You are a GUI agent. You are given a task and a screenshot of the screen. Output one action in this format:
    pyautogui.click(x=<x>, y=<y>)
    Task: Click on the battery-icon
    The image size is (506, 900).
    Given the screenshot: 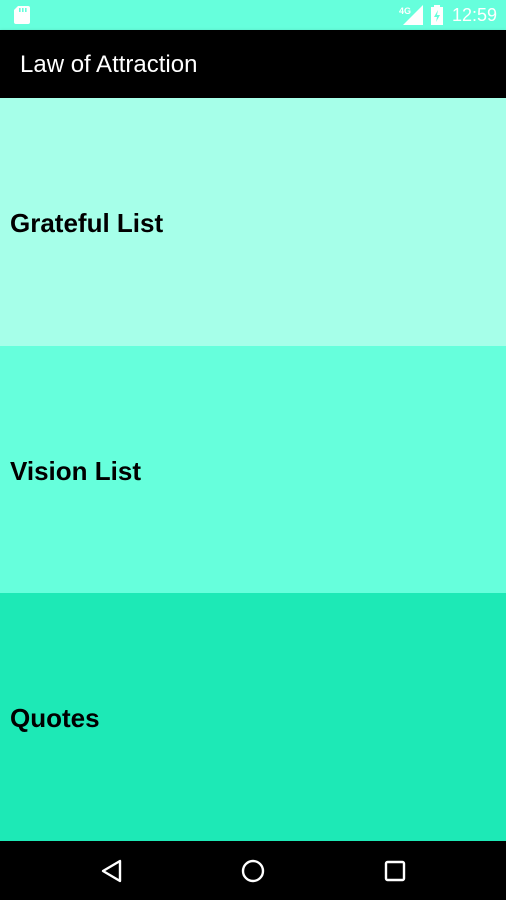 What is the action you would take?
    pyautogui.click(x=437, y=15)
    